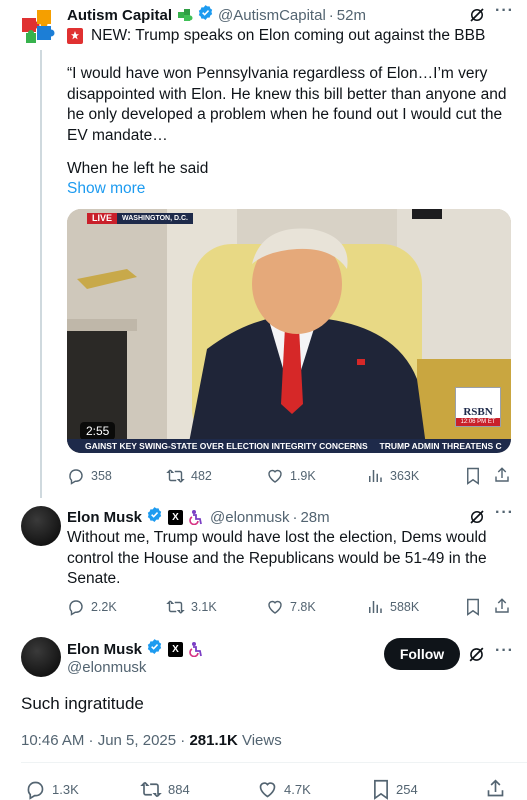 The width and height of the screenshot is (527, 800). I want to click on repost-button: 884, so click(165, 789).